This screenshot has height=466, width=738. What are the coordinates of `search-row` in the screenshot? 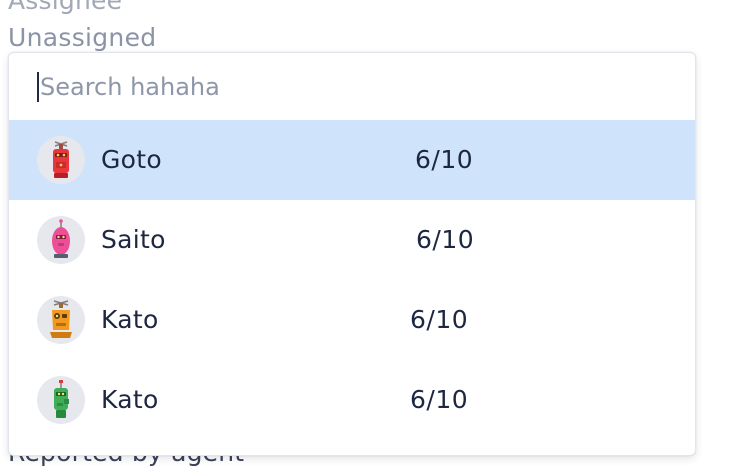 It's located at (352, 86).